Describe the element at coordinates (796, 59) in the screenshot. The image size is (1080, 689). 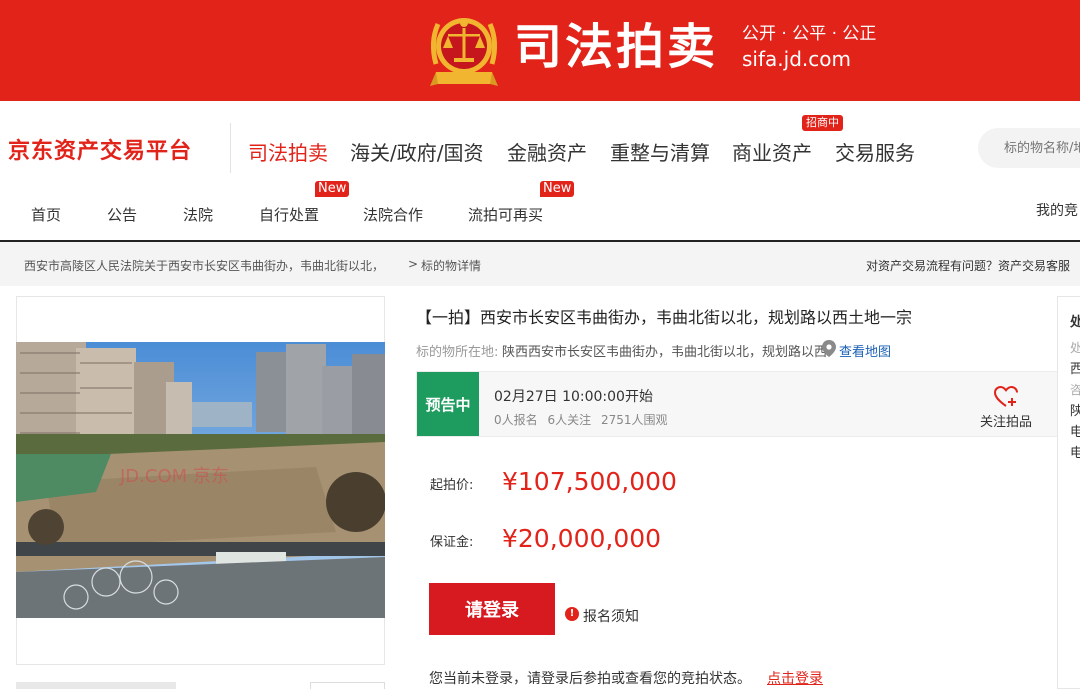
I see `banner-url: sifa.jd.com` at that location.